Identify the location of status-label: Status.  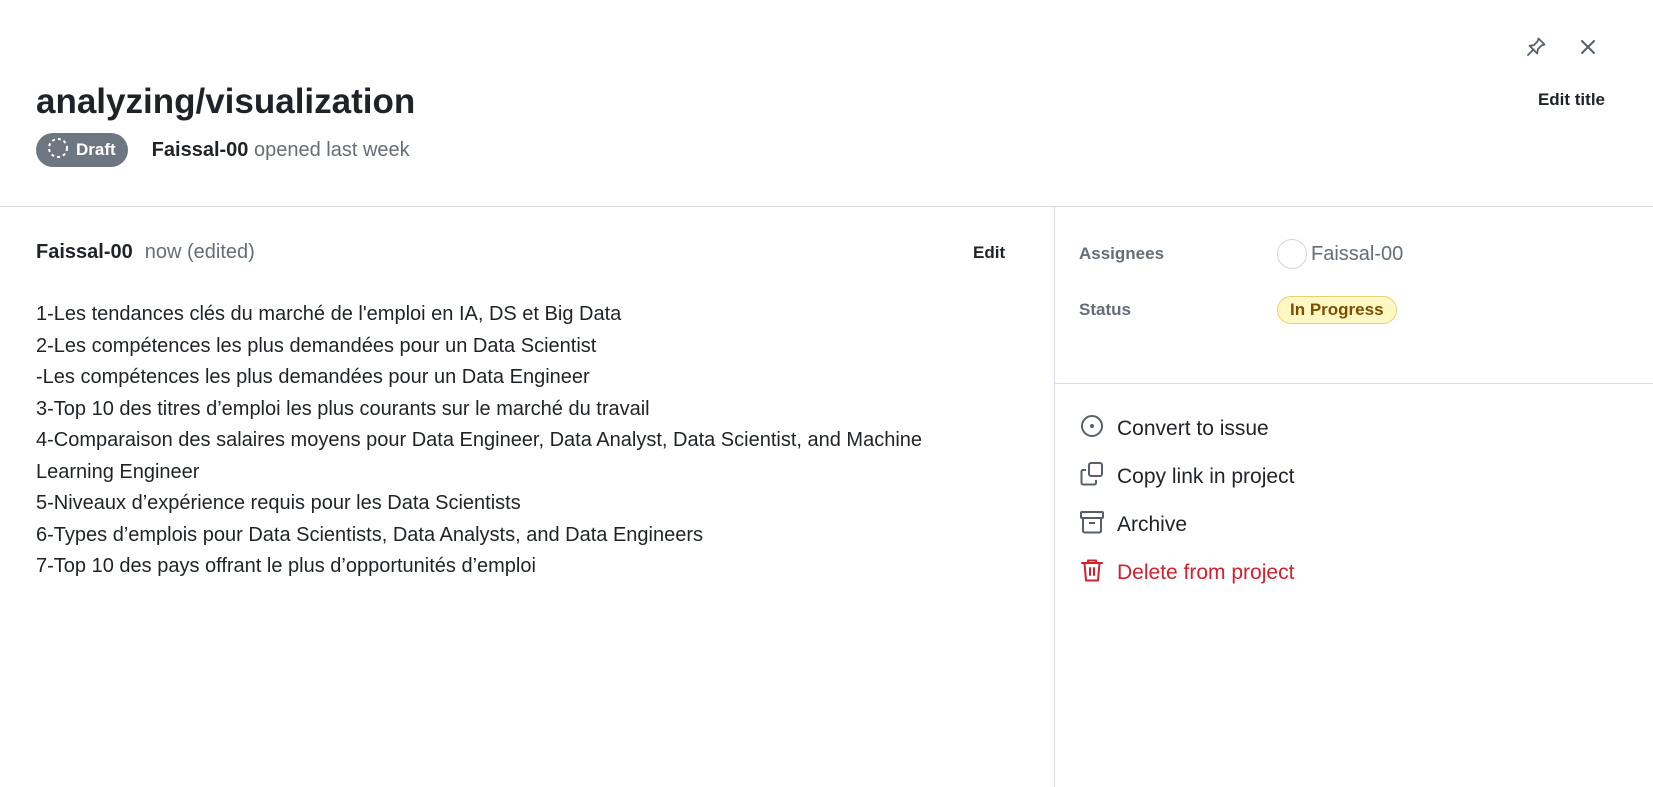
(1105, 309).